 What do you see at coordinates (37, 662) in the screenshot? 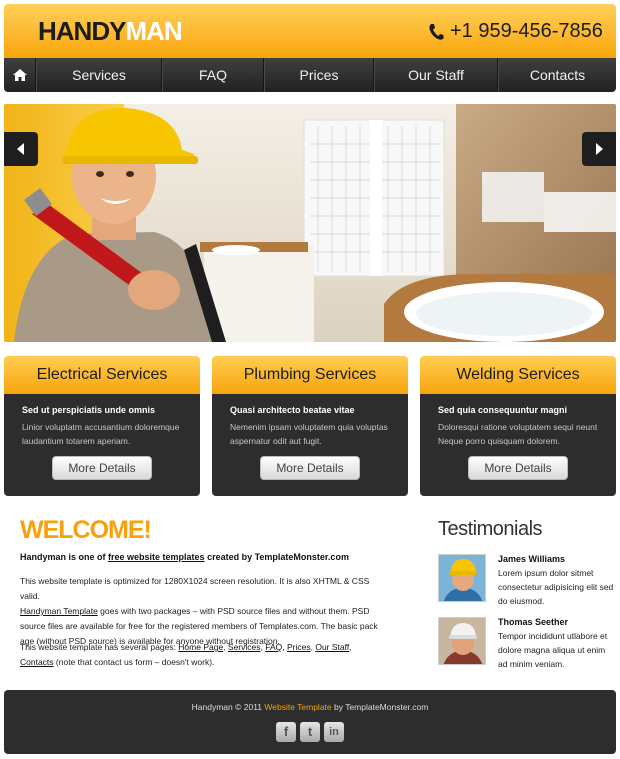
I see `link-contacts: Contacts` at bounding box center [37, 662].